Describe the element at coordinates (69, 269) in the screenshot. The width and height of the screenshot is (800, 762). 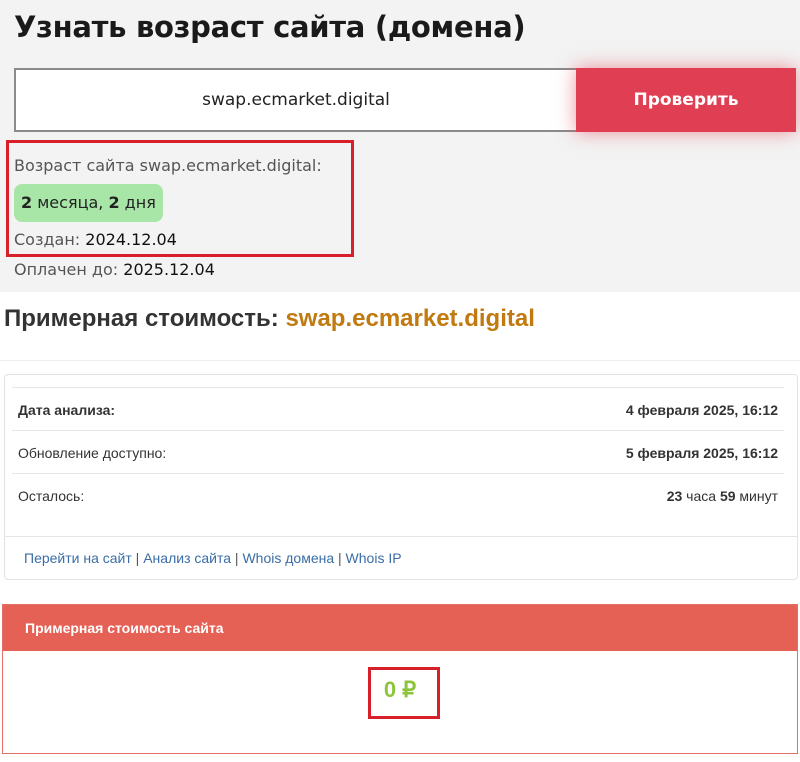
I see `paid-label: Оплачен до:` at that location.